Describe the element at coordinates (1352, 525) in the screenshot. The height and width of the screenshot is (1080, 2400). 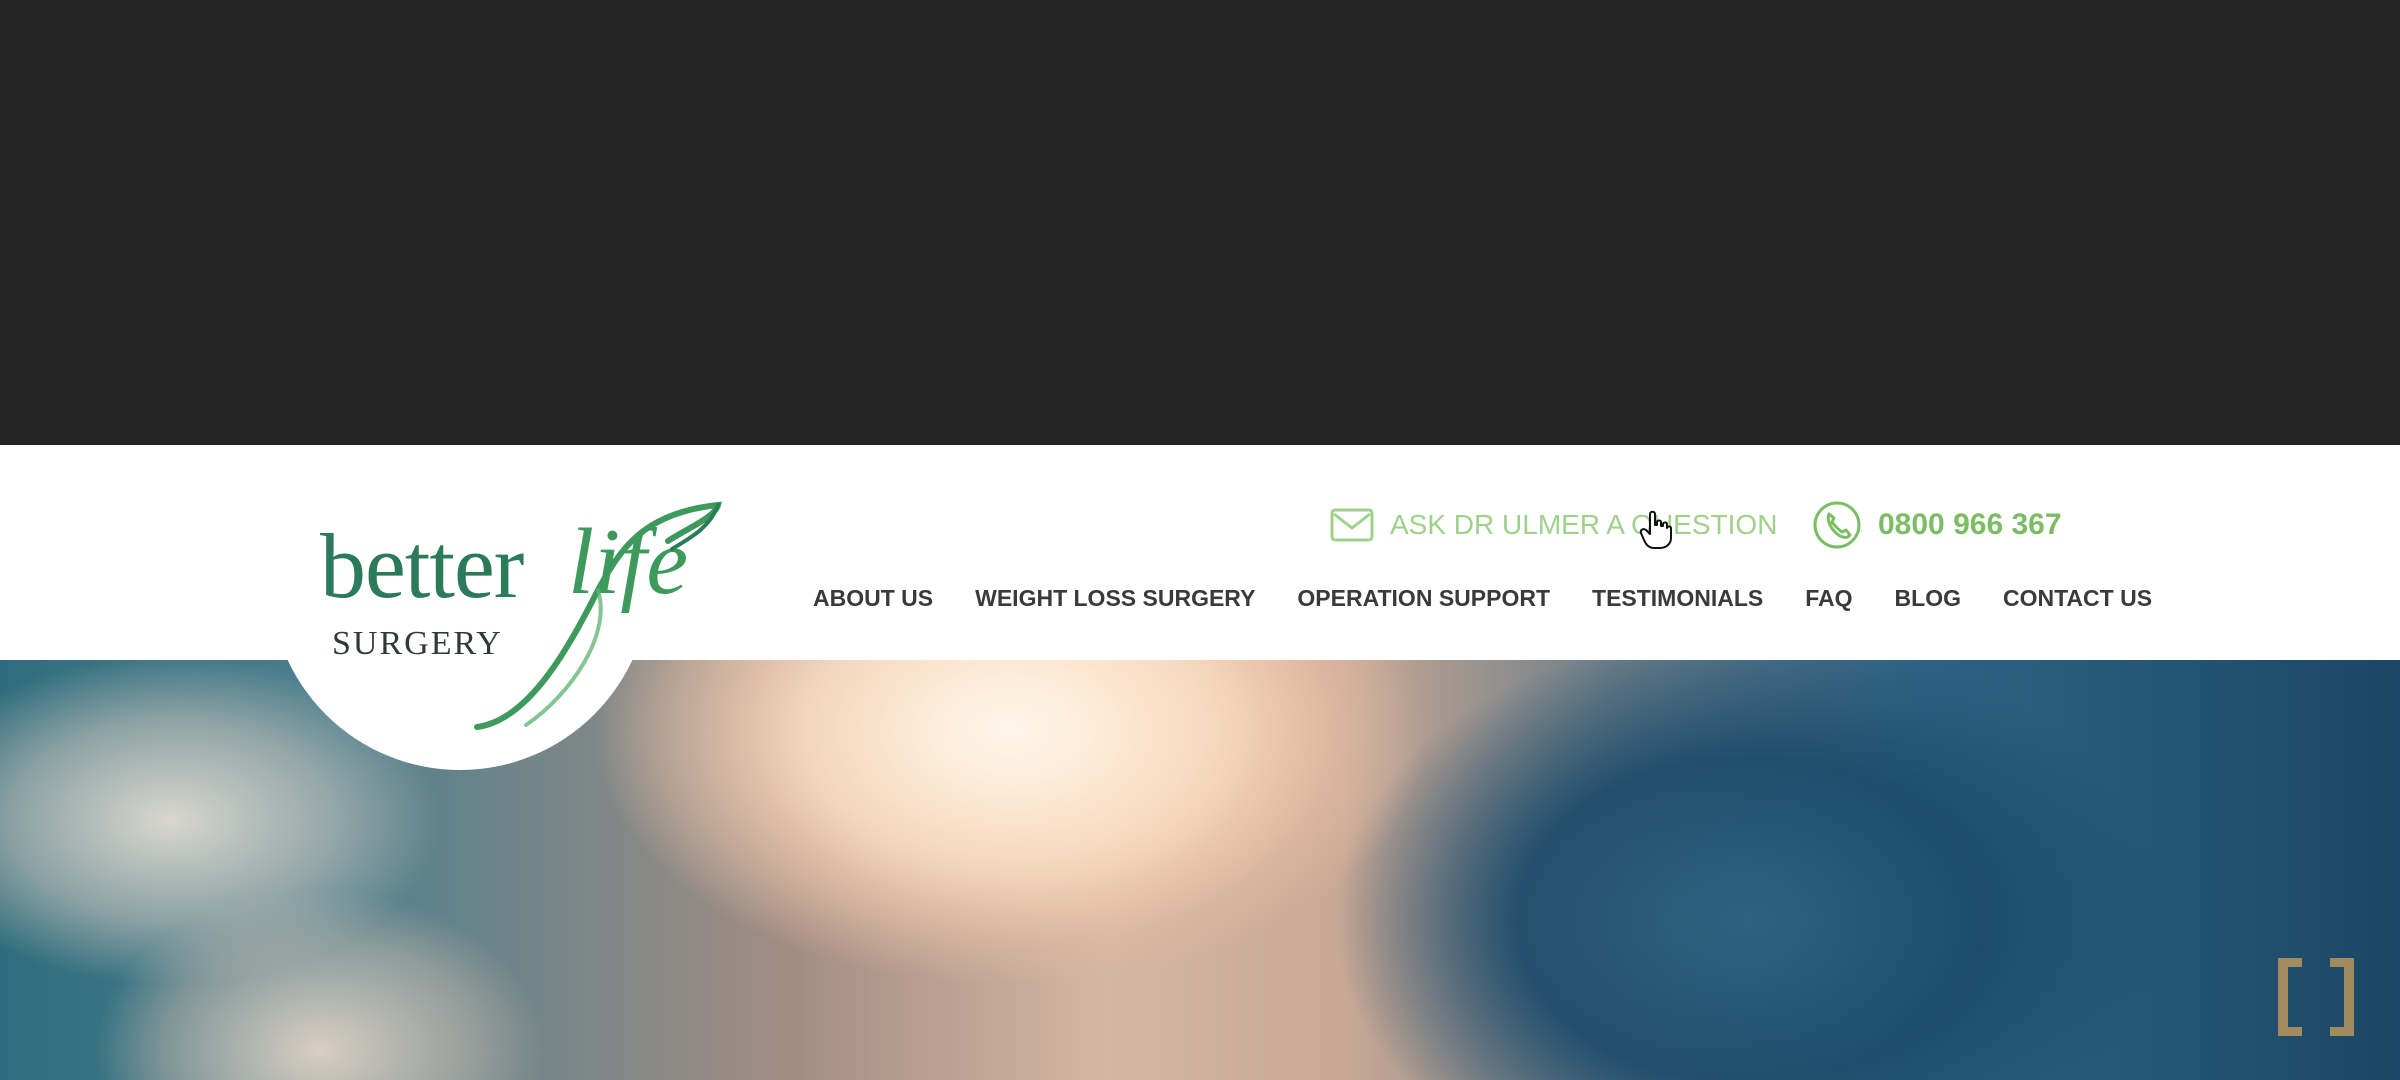
I see `envelope-icon` at that location.